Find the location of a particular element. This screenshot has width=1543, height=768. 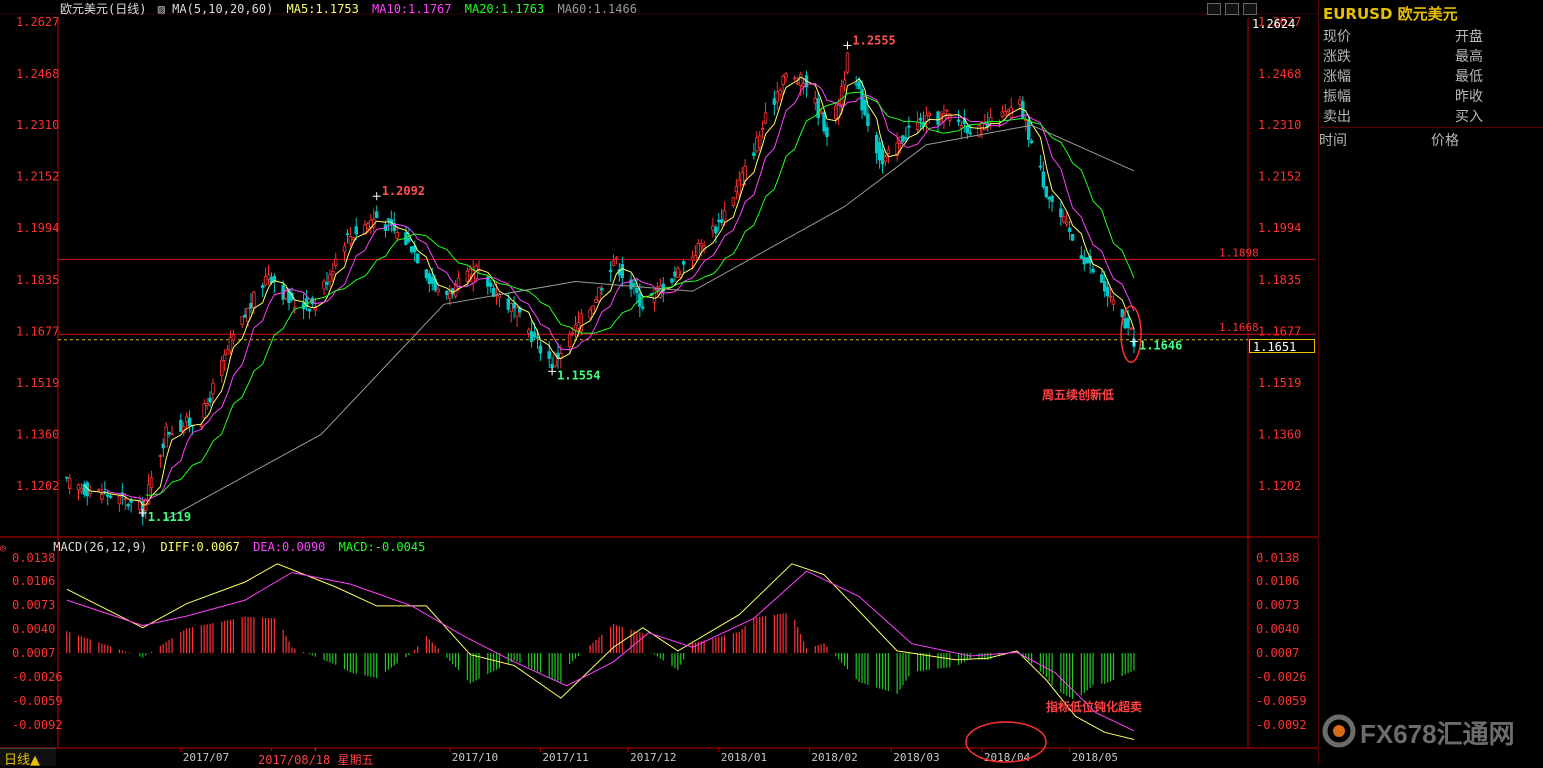

macd-y-tick-right: -0.0026 is located at coordinates (1281, 677).